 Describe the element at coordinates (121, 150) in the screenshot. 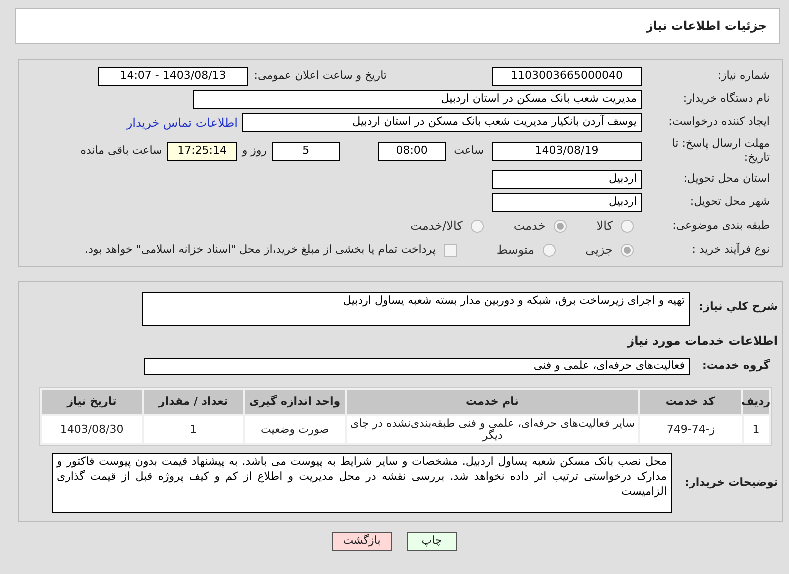

I see `field-label: ساعت باقی مانده` at that location.